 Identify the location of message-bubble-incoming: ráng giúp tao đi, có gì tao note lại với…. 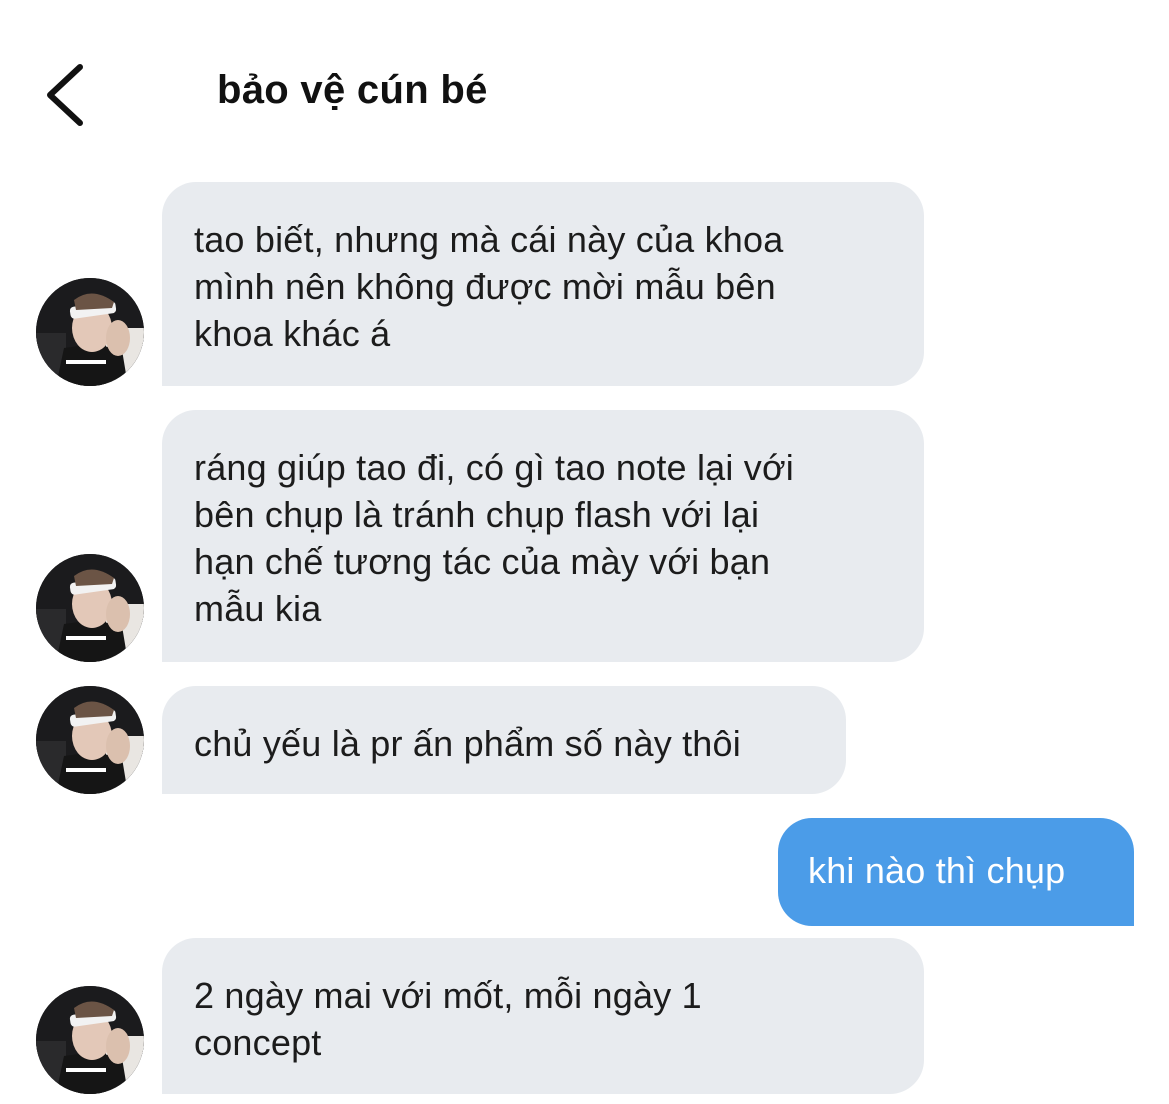
(543, 536).